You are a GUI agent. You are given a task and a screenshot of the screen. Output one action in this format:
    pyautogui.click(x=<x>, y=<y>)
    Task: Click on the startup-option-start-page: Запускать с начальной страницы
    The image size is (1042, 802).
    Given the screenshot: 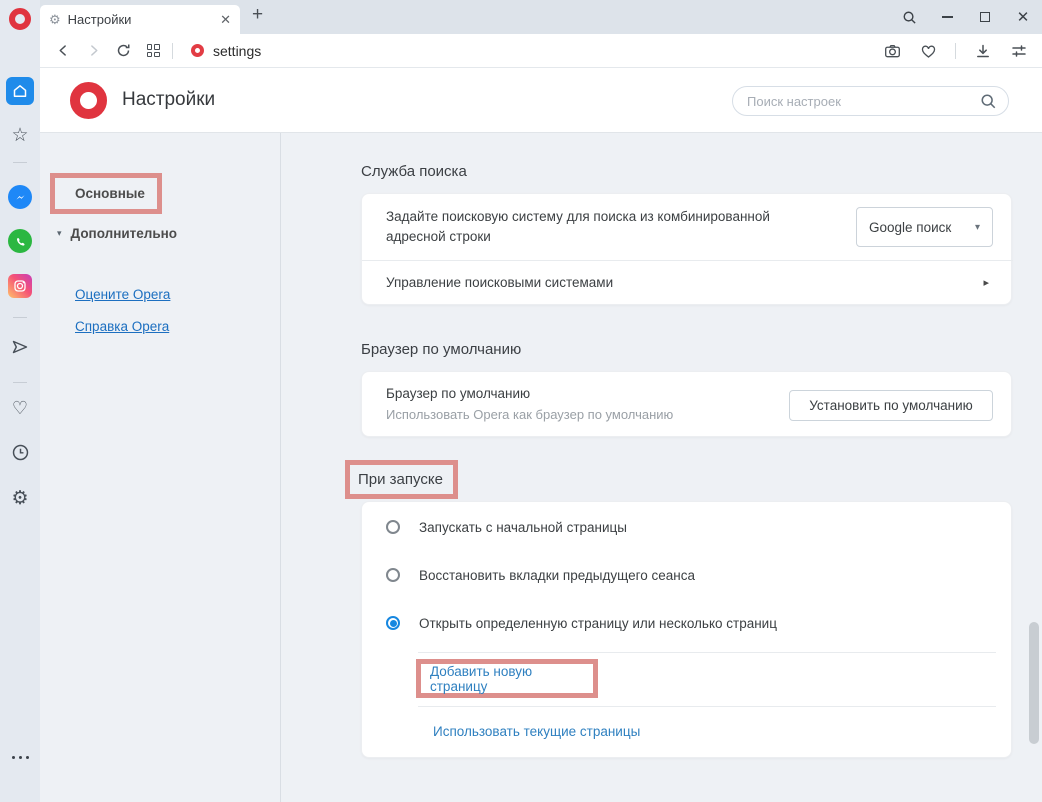 What is the action you would take?
    pyautogui.click(x=506, y=527)
    